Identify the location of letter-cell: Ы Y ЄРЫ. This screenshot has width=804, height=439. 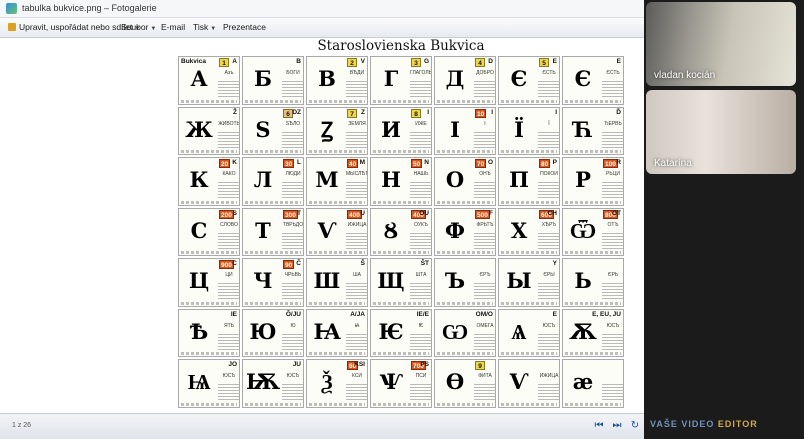
(529, 282).